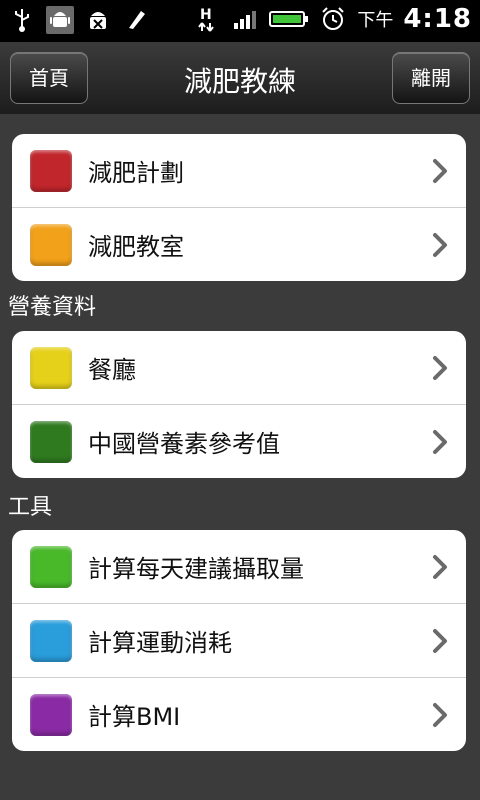  Describe the element at coordinates (239, 244) in the screenshot. I see `list-item-diet-classroom: 減肥教室` at that location.